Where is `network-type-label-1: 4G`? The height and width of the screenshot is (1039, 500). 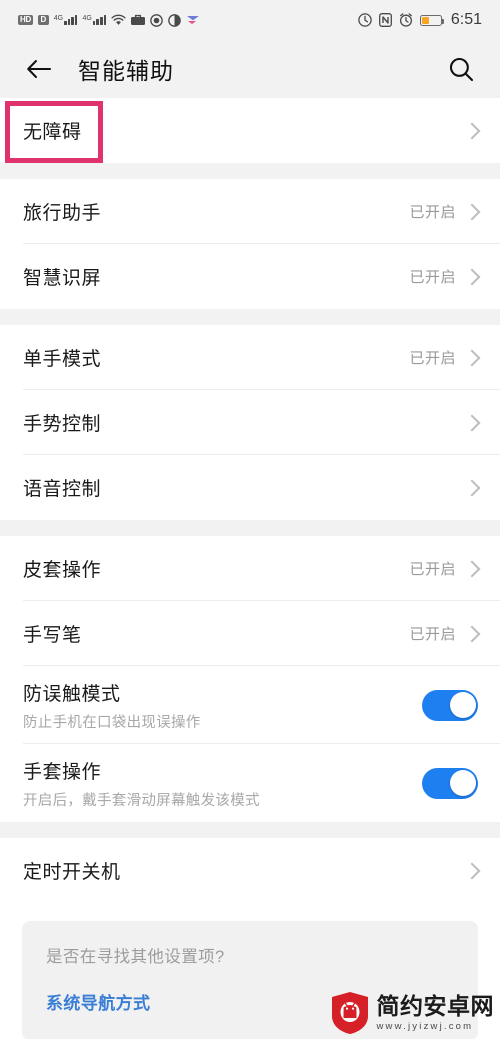 network-type-label-1: 4G is located at coordinates (58, 18).